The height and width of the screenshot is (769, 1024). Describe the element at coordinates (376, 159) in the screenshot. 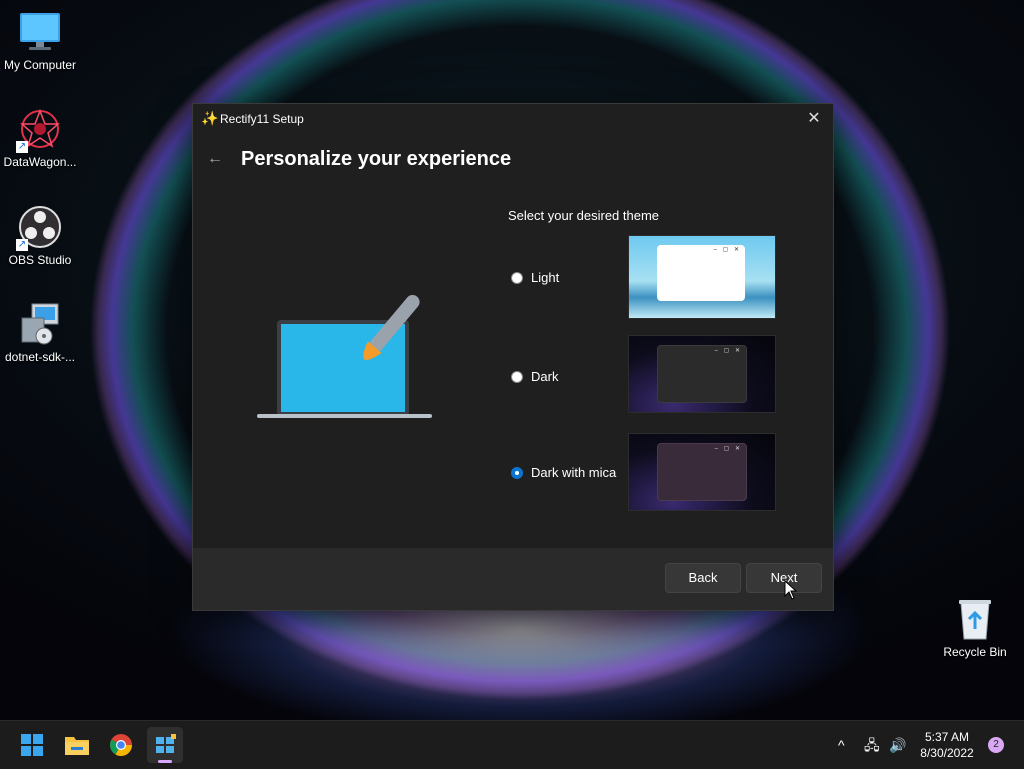

I see `page-title: Personalize your experience` at that location.